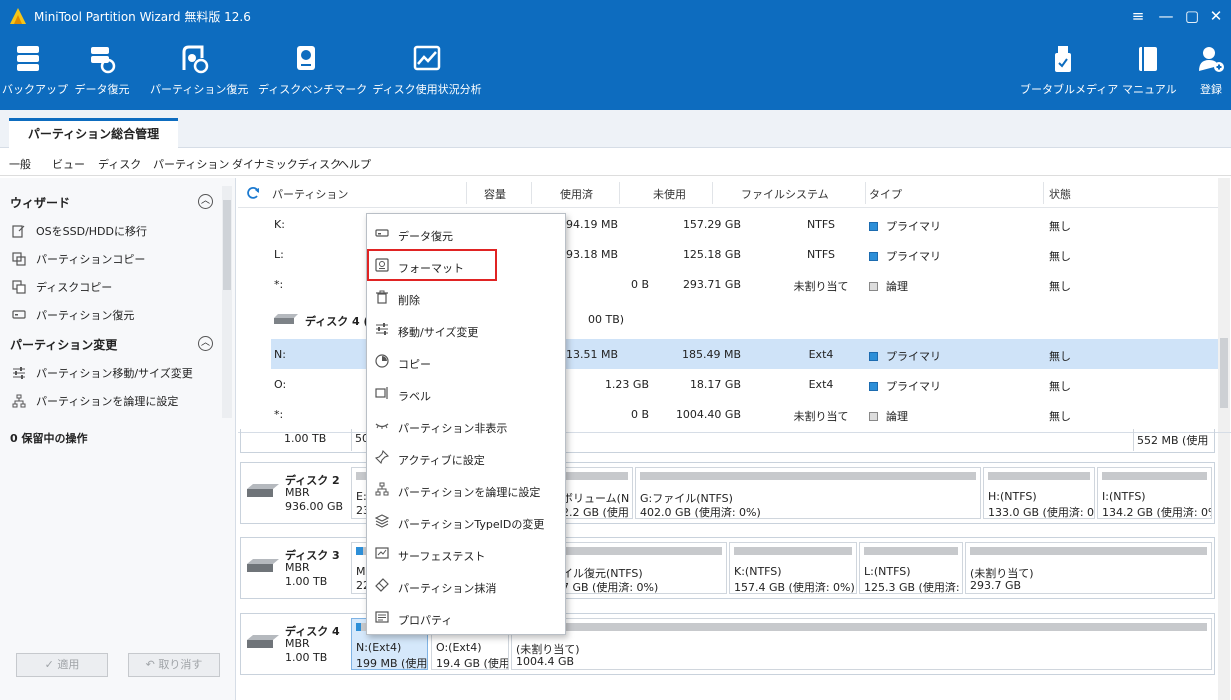  Describe the element at coordinates (19, 401) in the screenshot. I see `set-logical-icon` at that location.